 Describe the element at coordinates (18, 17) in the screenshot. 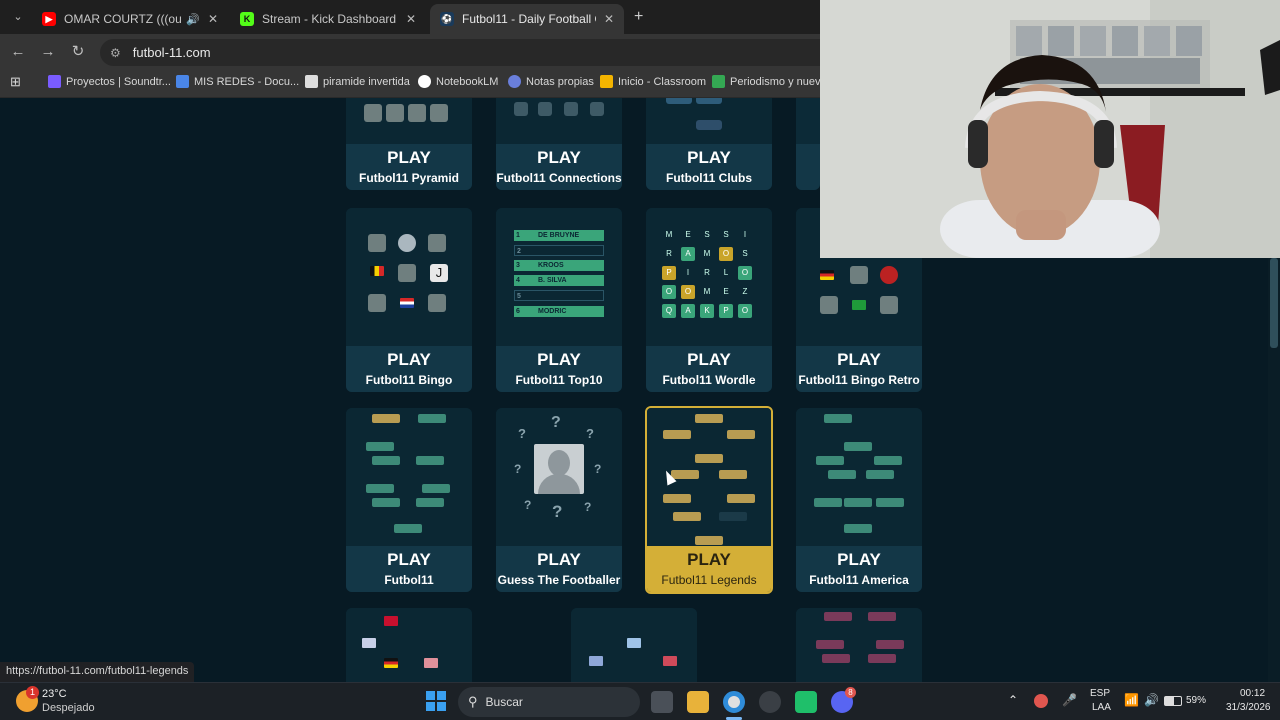

I see `tab-search-chevron-icon: ⌄` at that location.